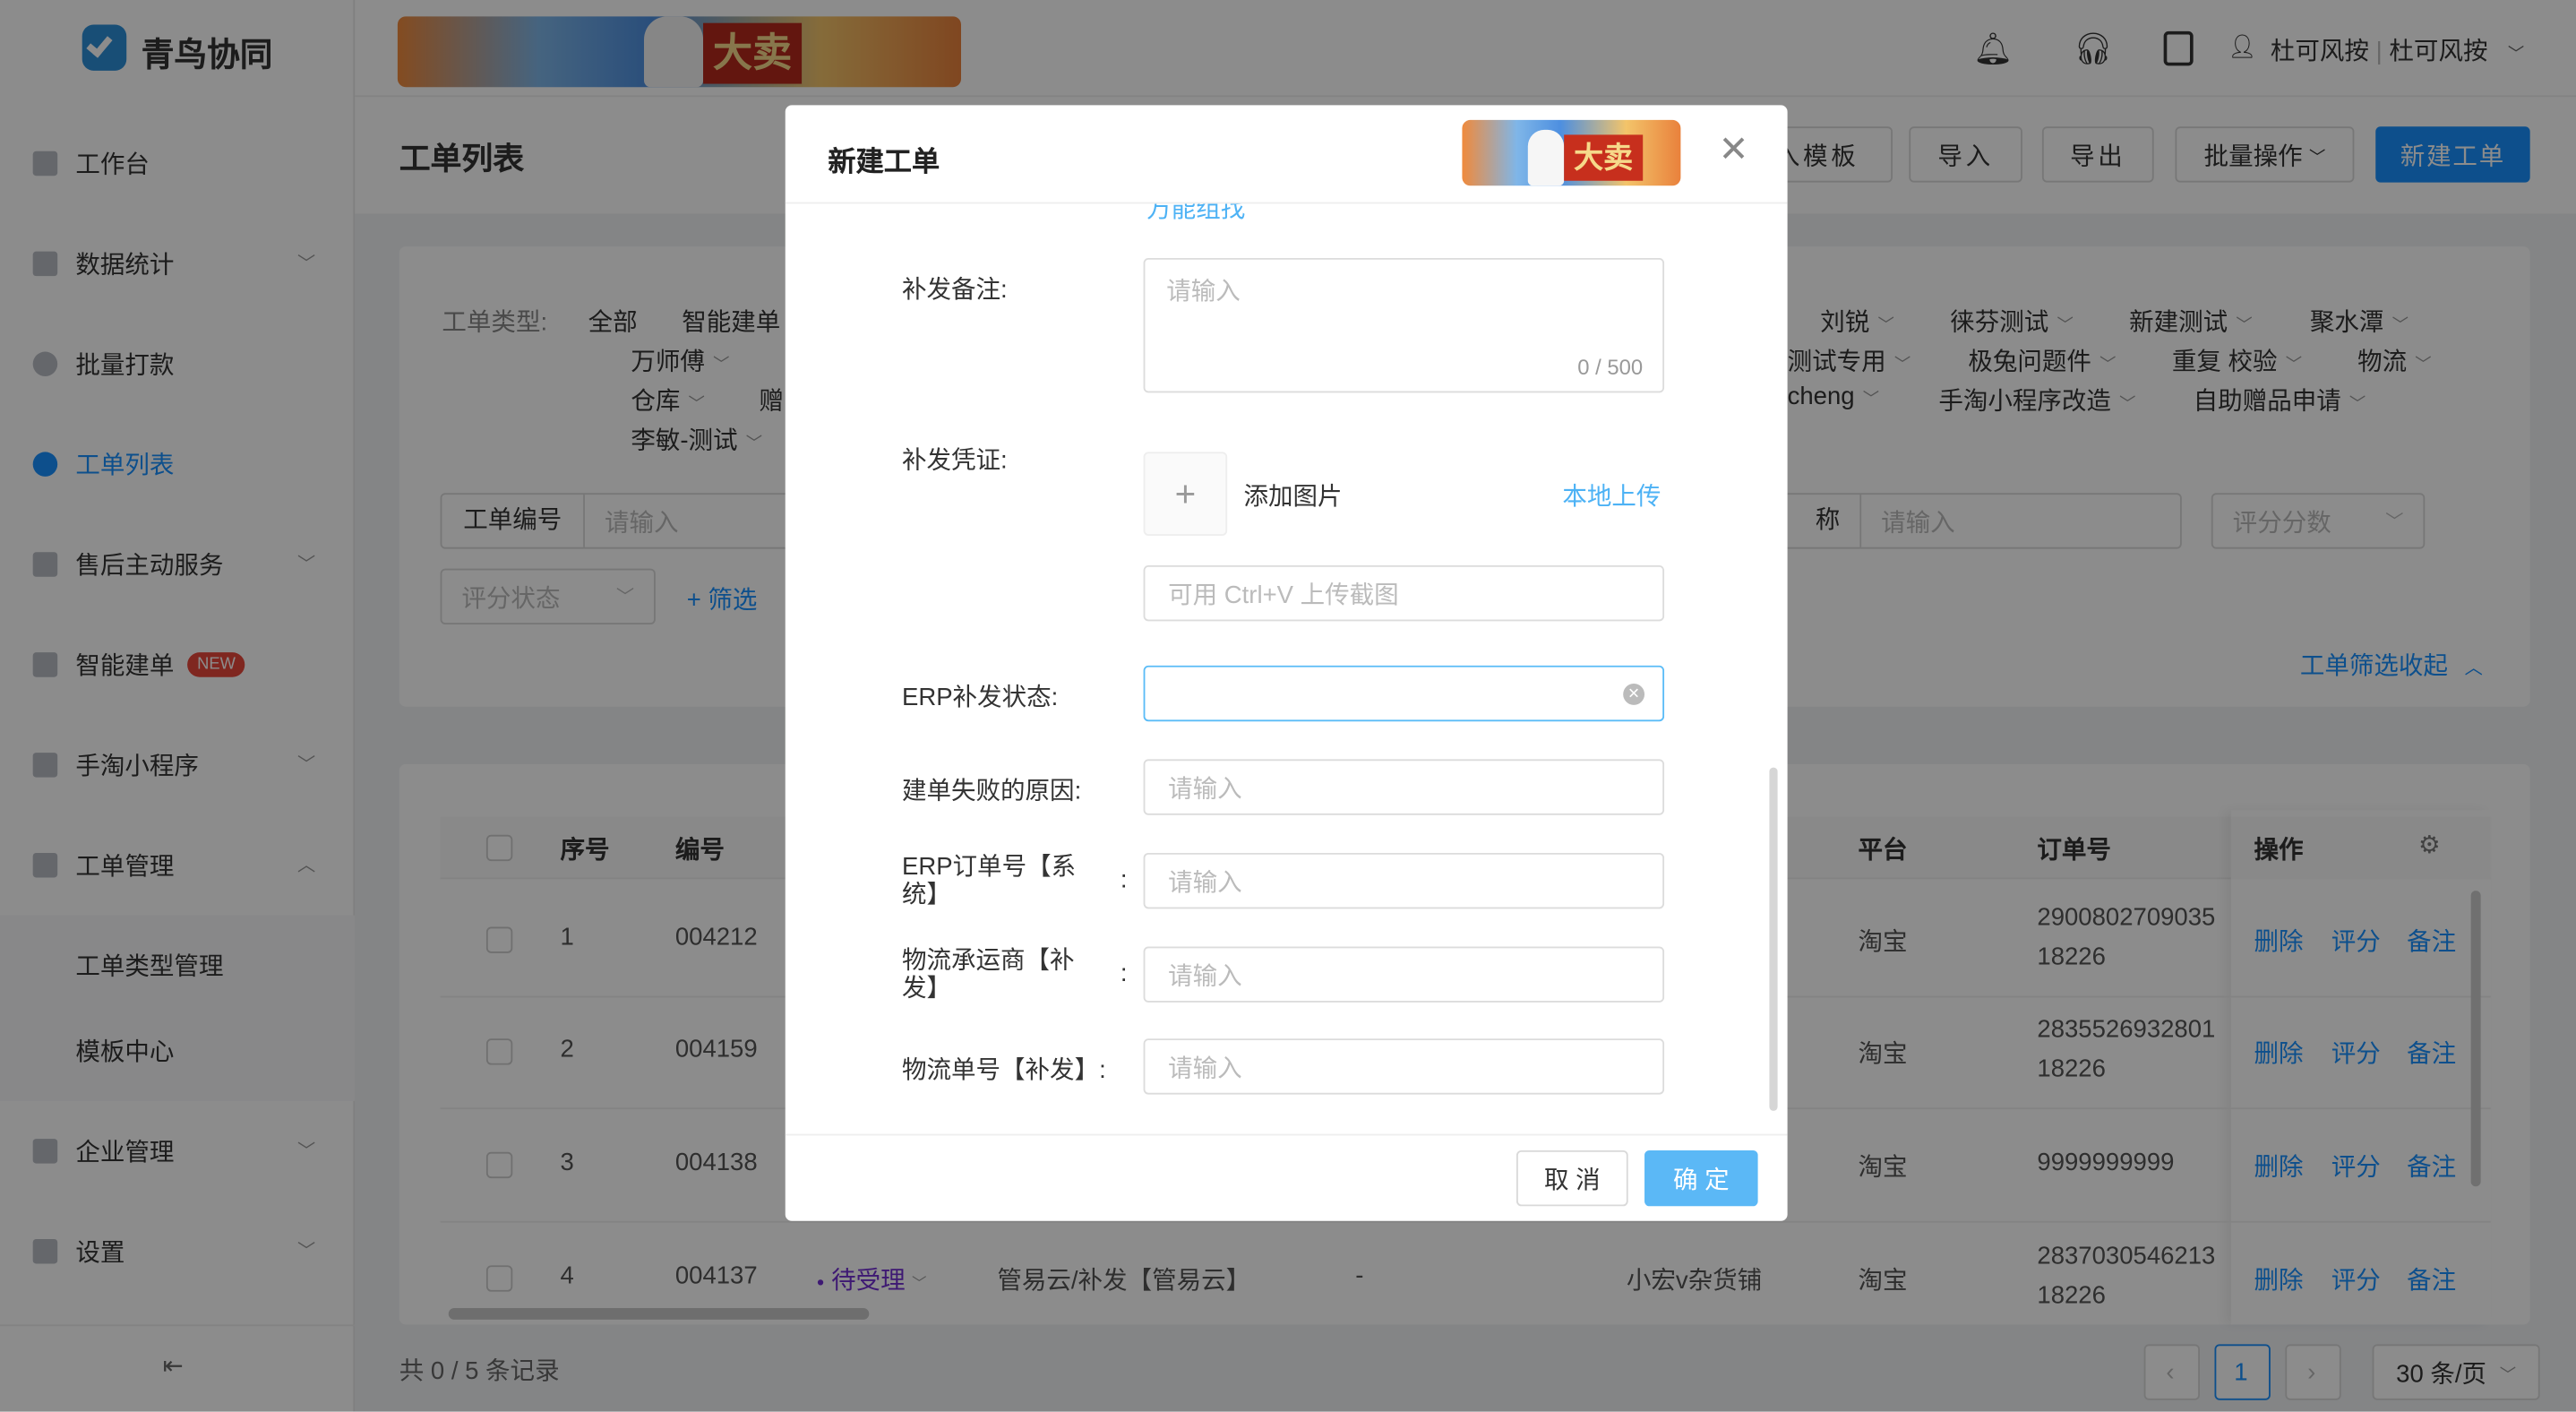 The image size is (2576, 1412). I want to click on tracking-label: 物流单号【补发】:, so click(1003, 1070).